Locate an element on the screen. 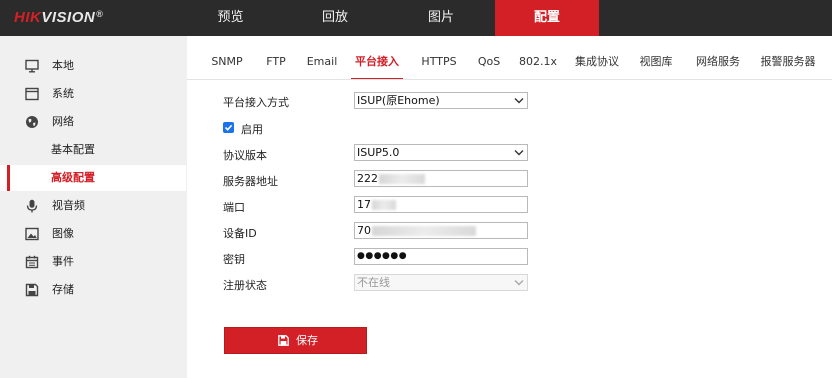  sidebar-item-label: 视音频 is located at coordinates (68, 205).